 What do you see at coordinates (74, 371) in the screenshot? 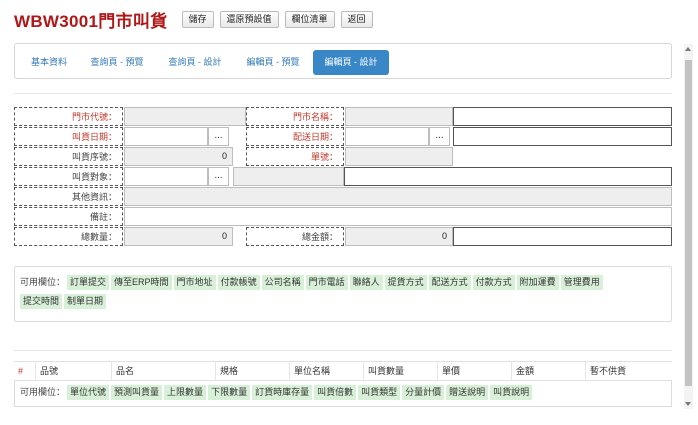
I see `column-header-item-no: 品號` at bounding box center [74, 371].